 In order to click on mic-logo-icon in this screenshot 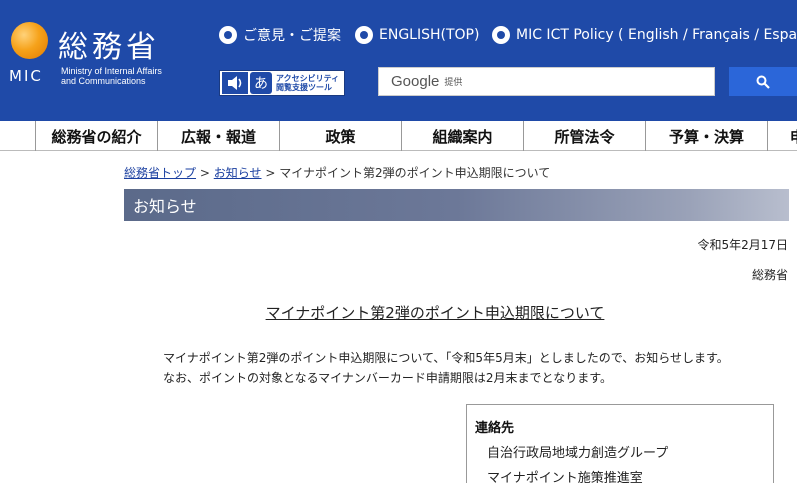, I will do `click(29, 40)`.